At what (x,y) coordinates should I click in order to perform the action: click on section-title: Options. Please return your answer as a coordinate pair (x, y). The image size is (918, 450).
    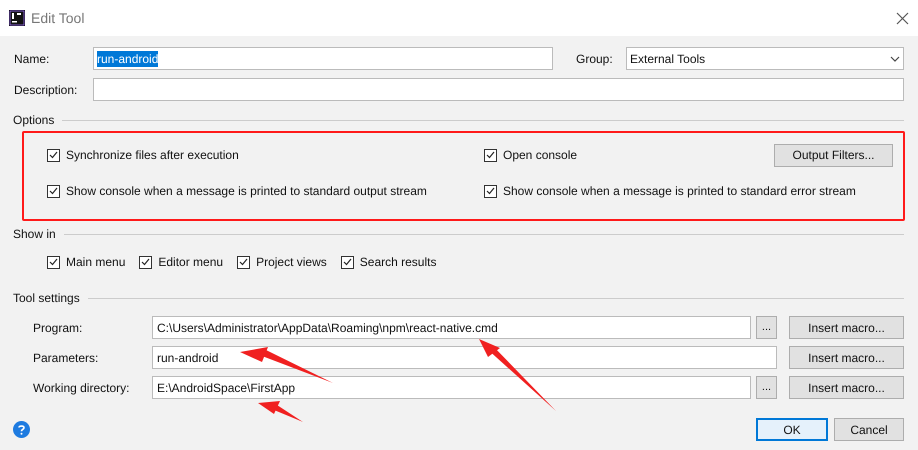
    Looking at the image, I should click on (33, 120).